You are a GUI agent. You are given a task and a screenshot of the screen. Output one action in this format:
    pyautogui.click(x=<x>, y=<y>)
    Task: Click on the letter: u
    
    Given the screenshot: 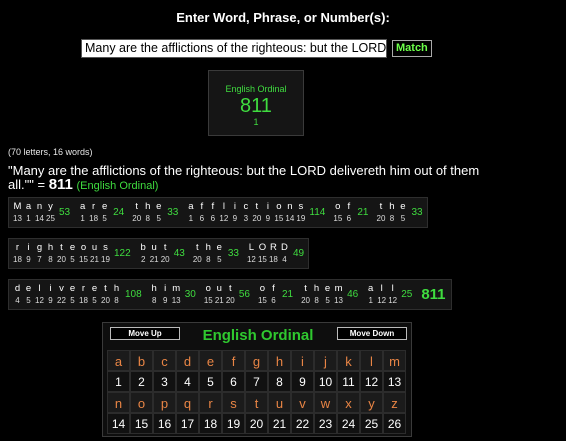 What is the action you would take?
    pyautogui.click(x=219, y=288)
    